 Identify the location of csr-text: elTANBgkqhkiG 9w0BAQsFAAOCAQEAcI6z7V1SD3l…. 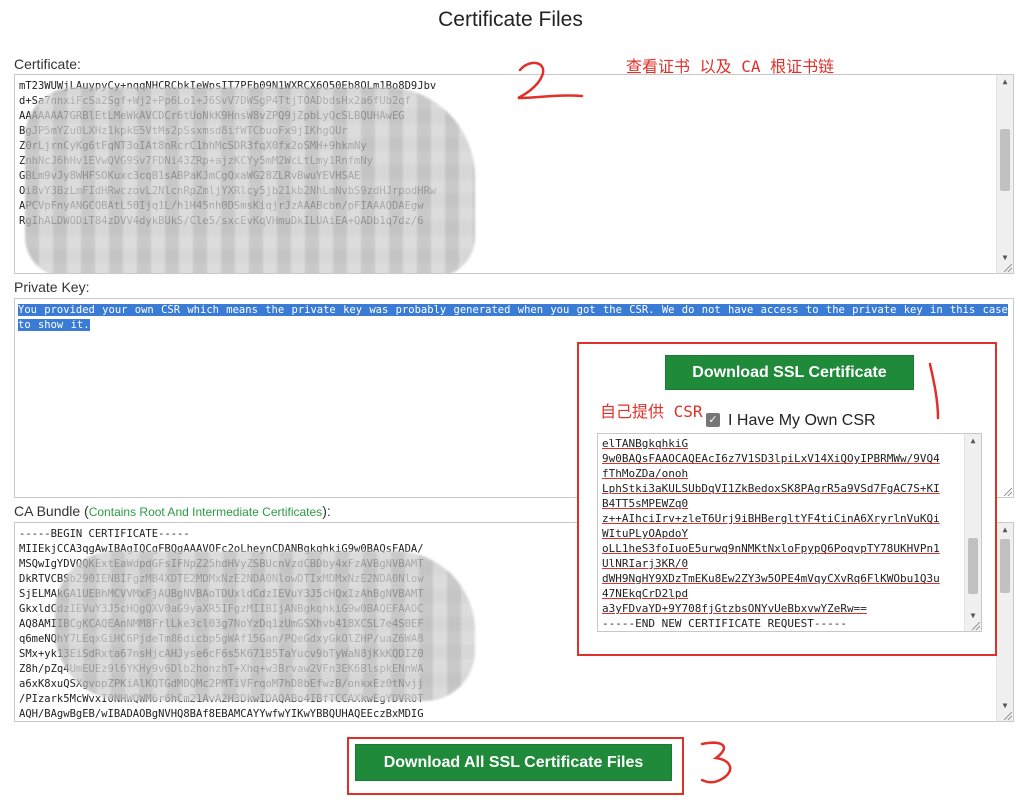
(771, 533).